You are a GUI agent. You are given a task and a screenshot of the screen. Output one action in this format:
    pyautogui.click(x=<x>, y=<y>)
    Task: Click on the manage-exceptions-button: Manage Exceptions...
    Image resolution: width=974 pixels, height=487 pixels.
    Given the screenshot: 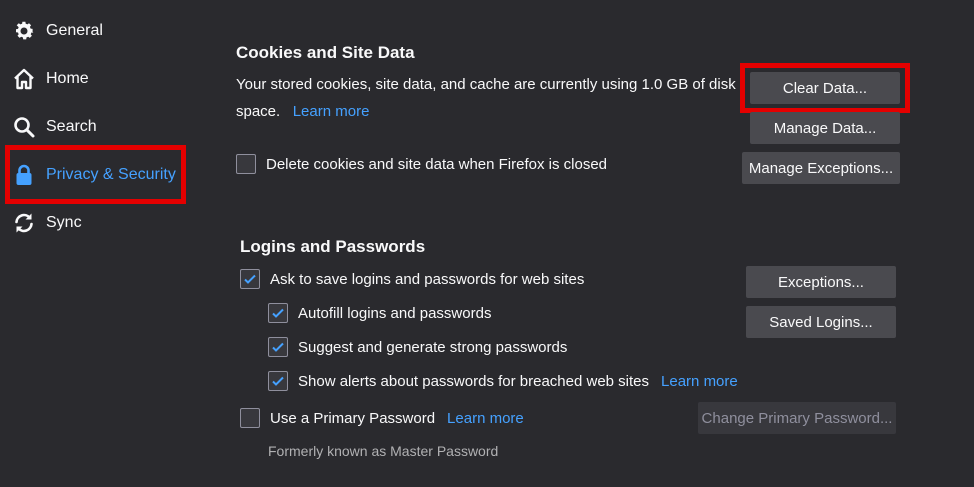 What is the action you would take?
    pyautogui.click(x=821, y=168)
    